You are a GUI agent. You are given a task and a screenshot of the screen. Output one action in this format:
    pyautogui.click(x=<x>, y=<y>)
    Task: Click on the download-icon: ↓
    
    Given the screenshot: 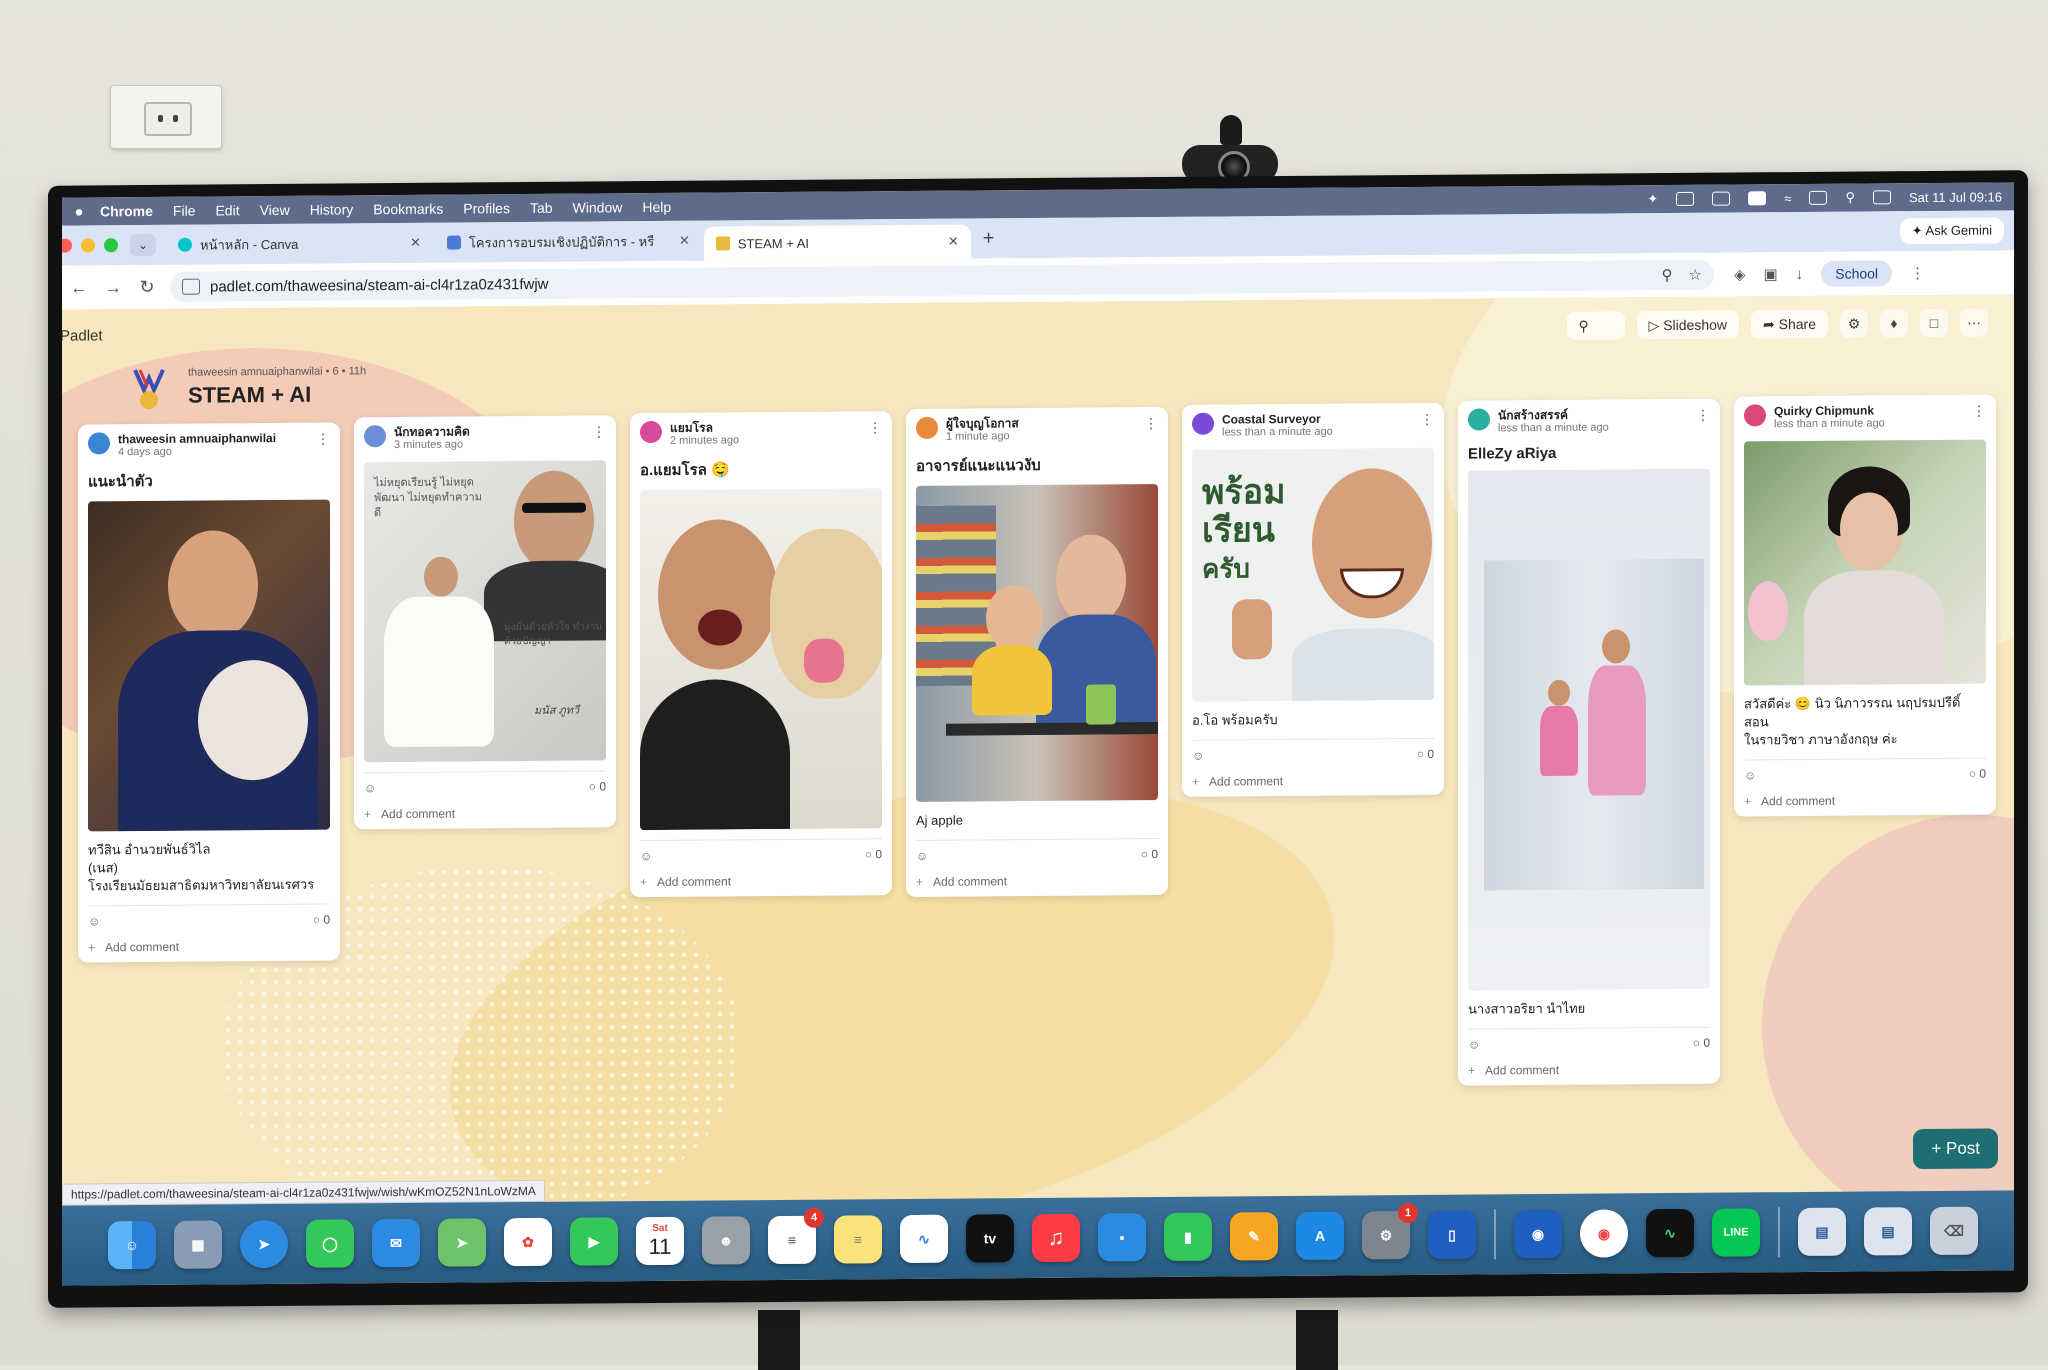 What is the action you would take?
    pyautogui.click(x=1800, y=273)
    